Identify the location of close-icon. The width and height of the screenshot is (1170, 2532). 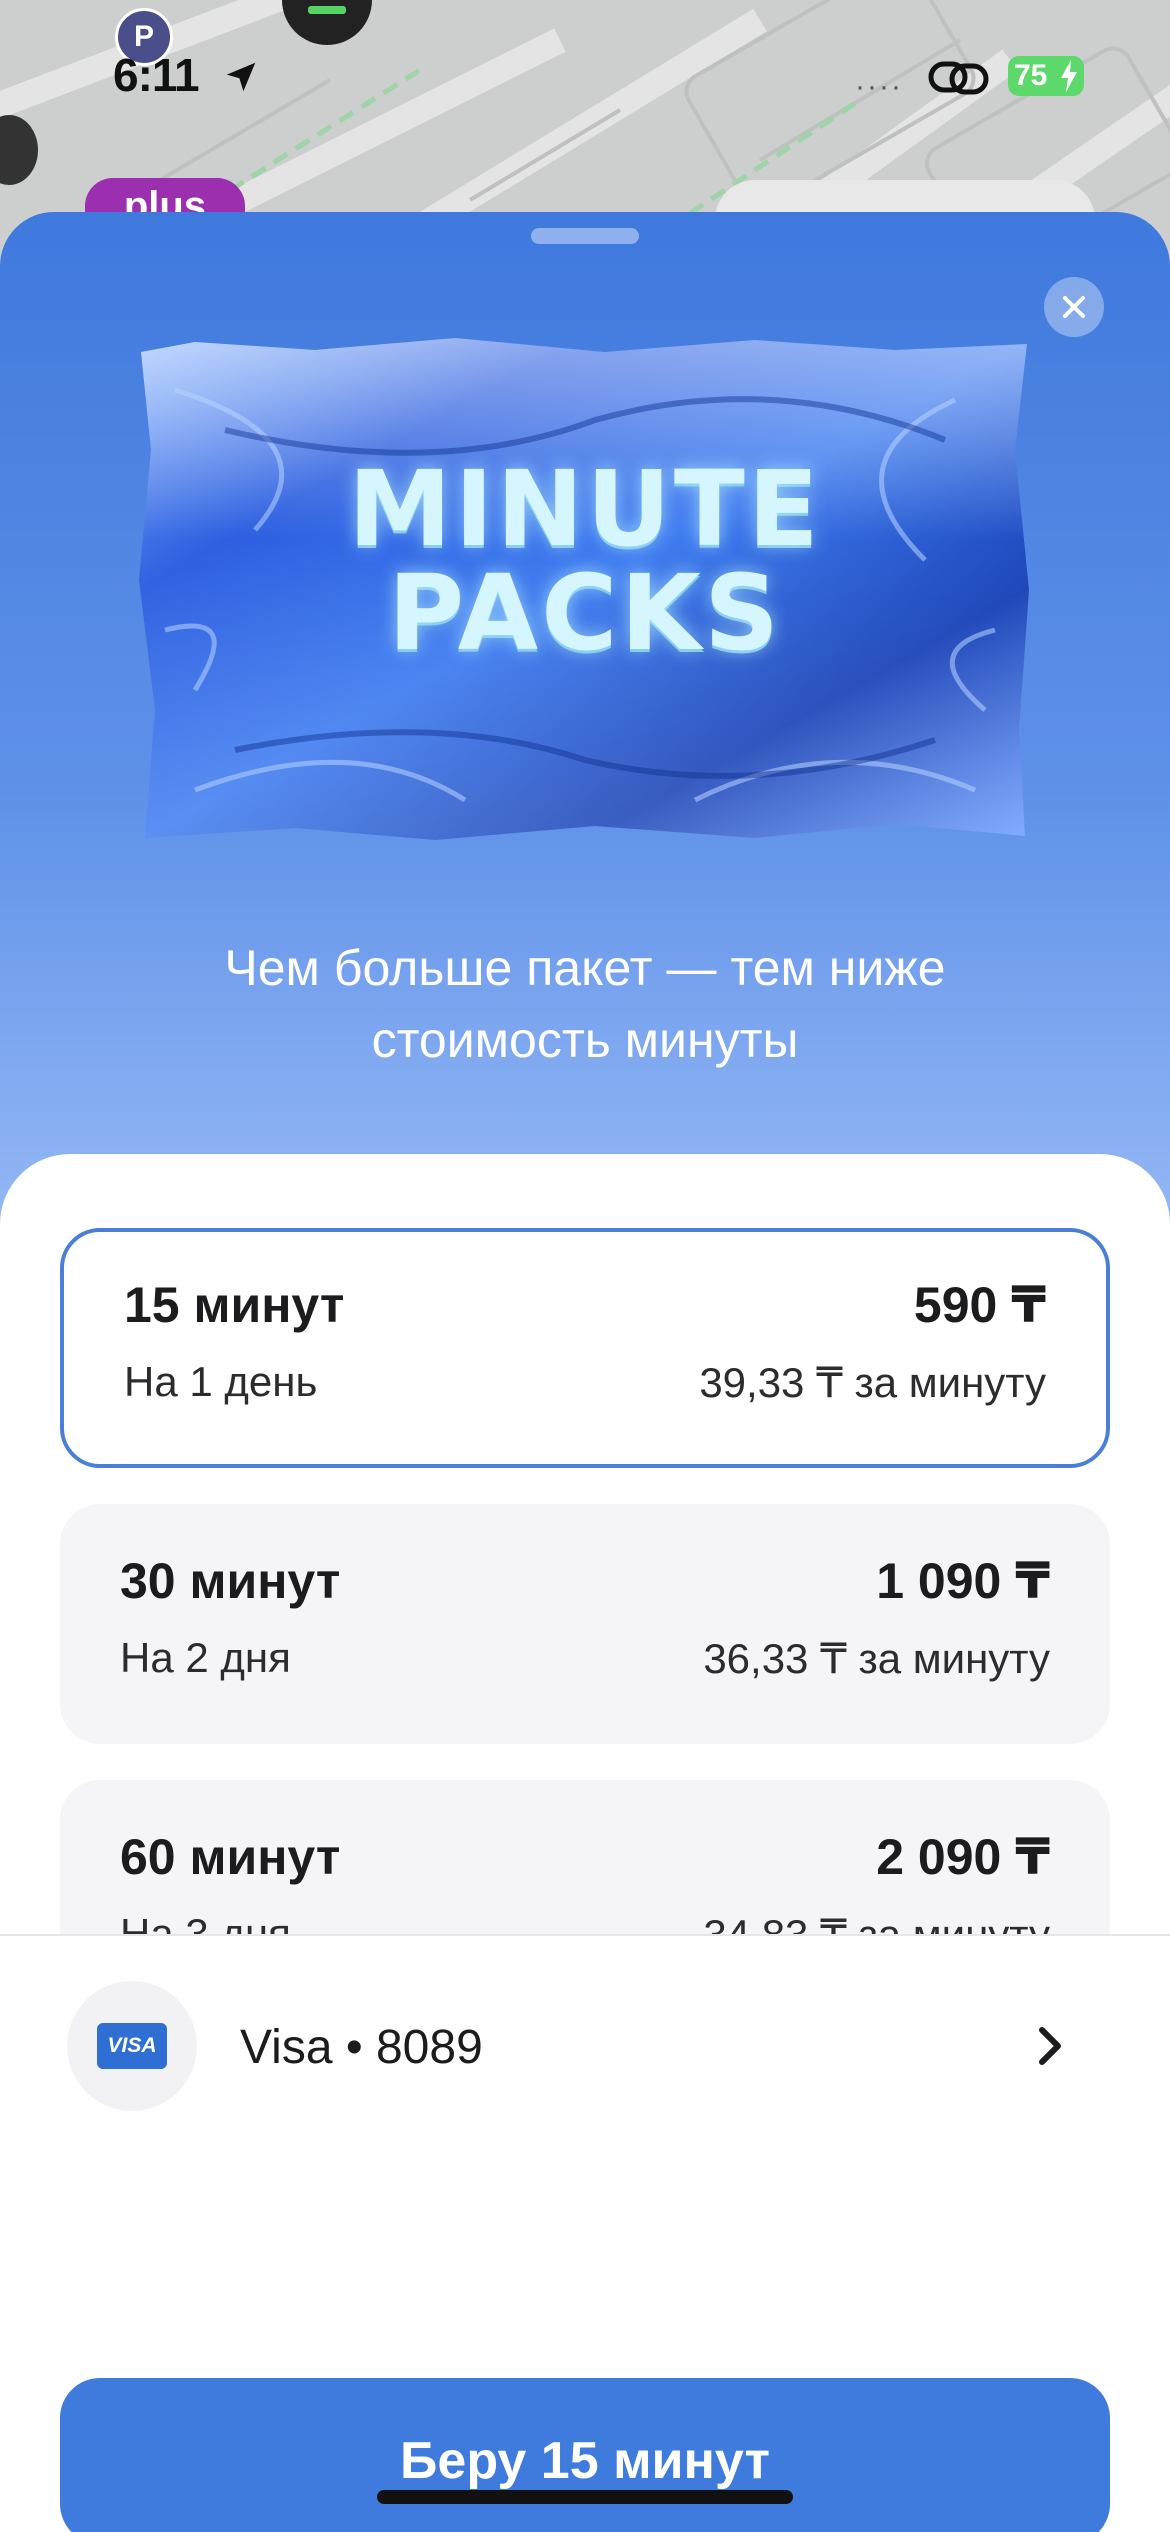
(1074, 307).